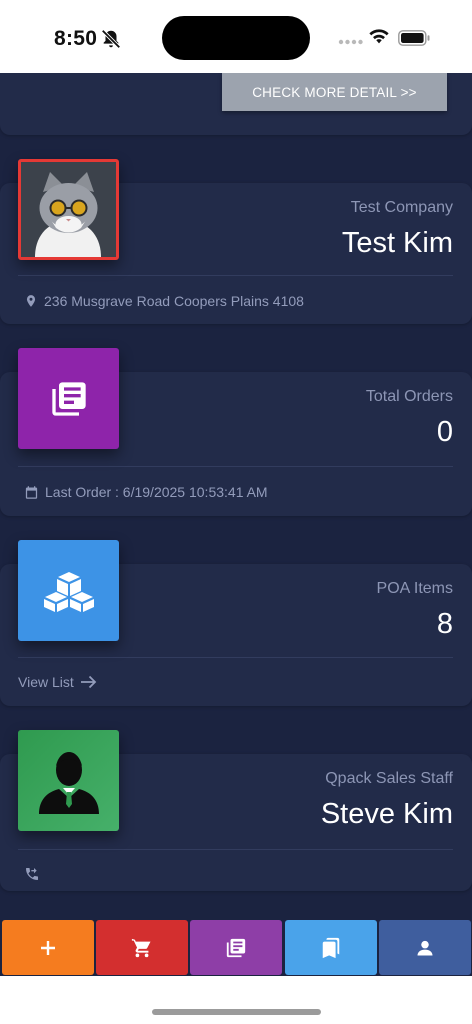 The image size is (472, 1024). I want to click on orders-list-icon, so click(68, 398).